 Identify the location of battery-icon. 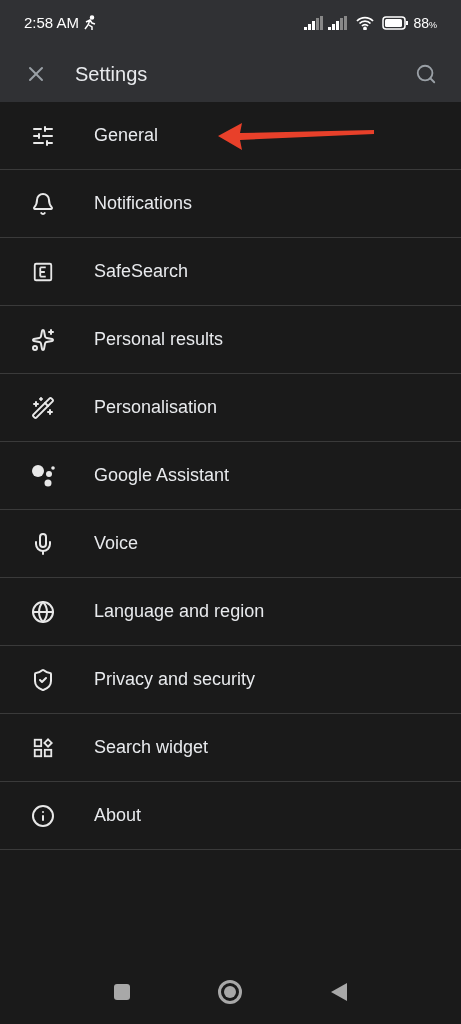
(396, 23).